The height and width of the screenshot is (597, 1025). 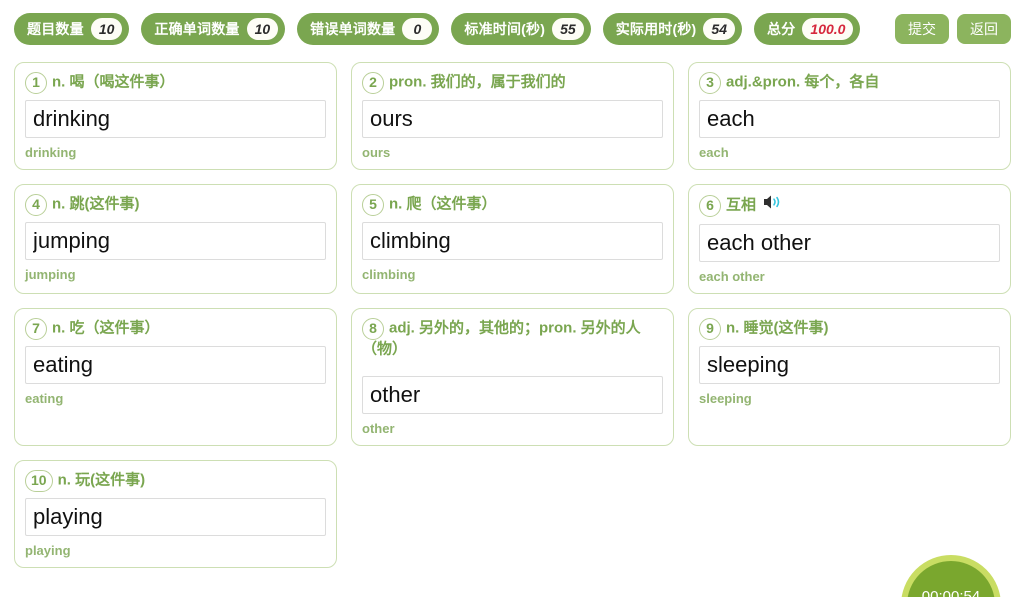 I want to click on question-number-badge: 8, so click(x=373, y=329).